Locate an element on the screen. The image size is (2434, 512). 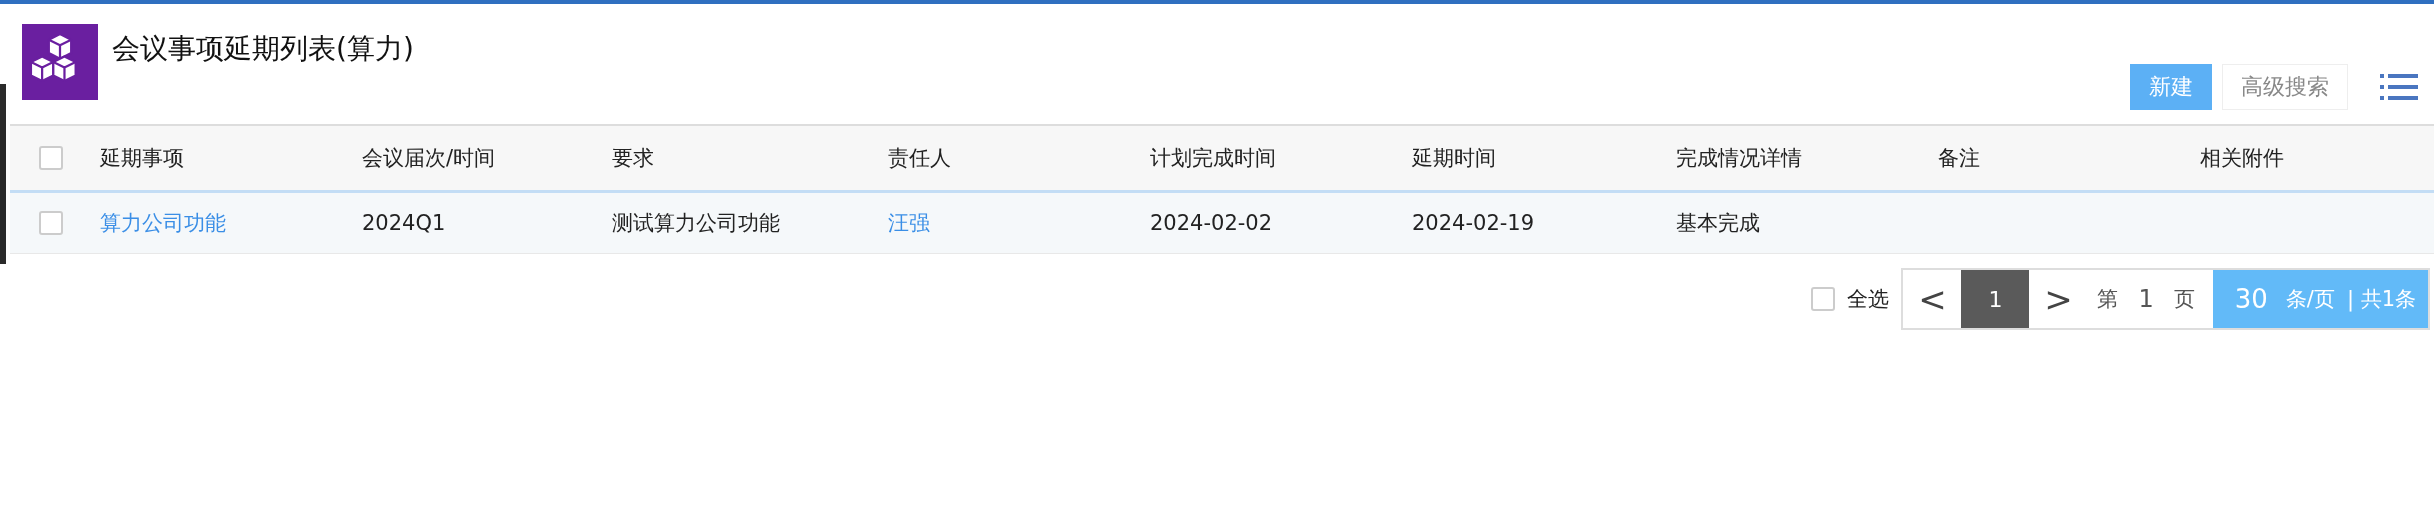
column-header: 完成情况详情 is located at coordinates (1739, 158).